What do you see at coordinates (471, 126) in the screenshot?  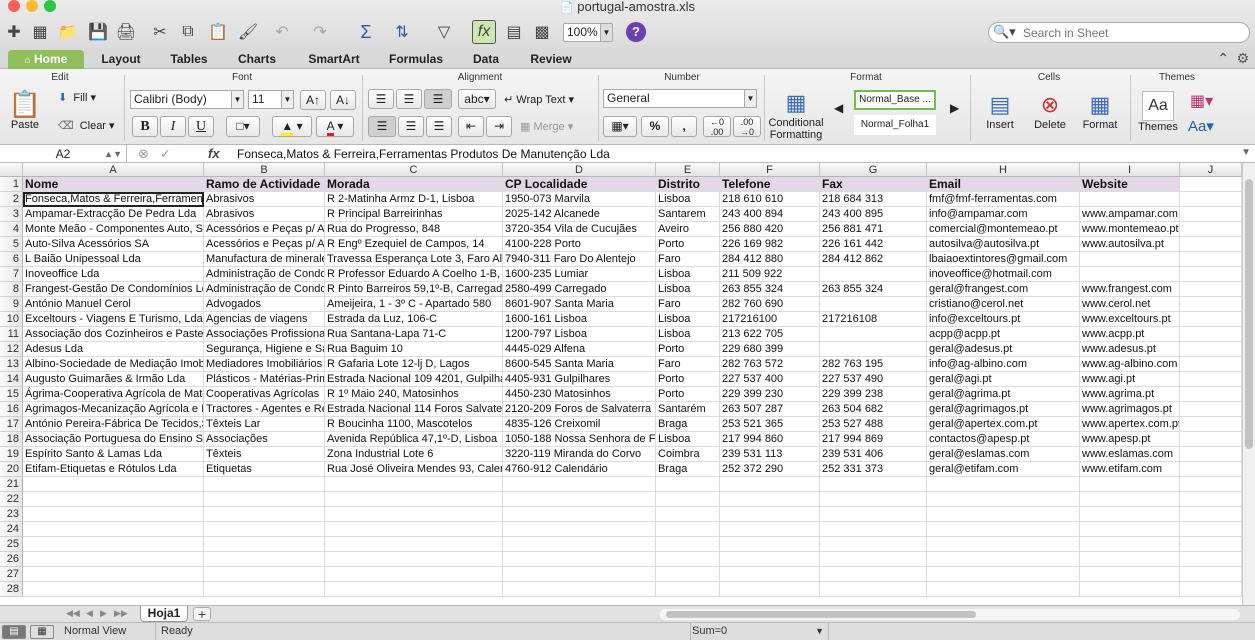 I see `decrease-indent-button: ⇤` at bounding box center [471, 126].